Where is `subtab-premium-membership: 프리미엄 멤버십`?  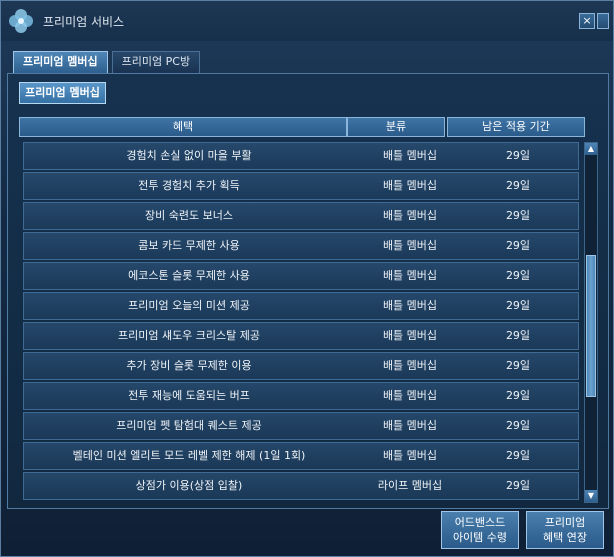
subtab-premium-membership: 프리미엄 멤버십 is located at coordinates (62, 93).